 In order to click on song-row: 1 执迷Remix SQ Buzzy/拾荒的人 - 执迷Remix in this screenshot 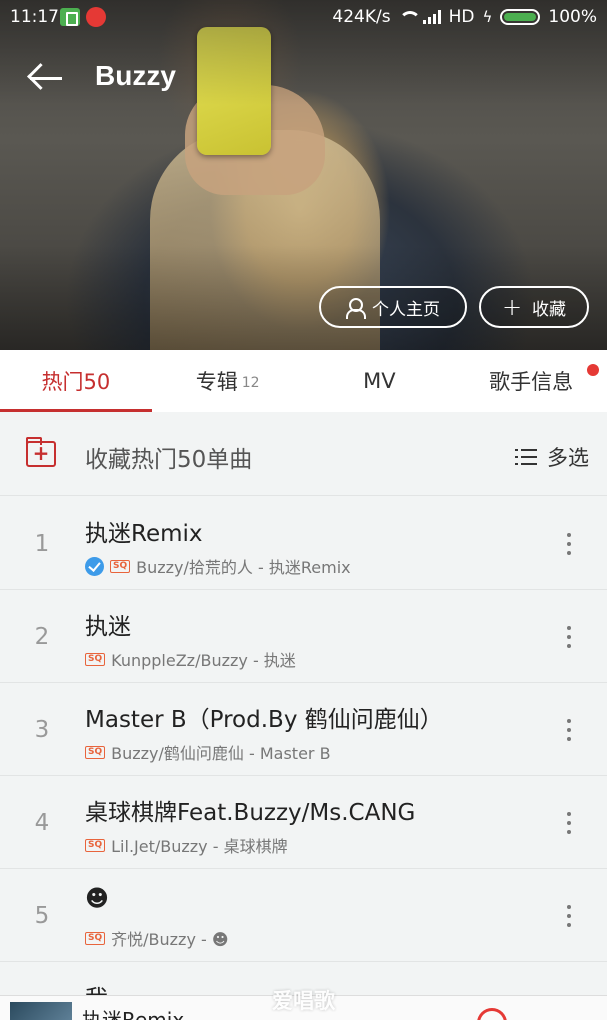, I will do `click(303, 543)`.